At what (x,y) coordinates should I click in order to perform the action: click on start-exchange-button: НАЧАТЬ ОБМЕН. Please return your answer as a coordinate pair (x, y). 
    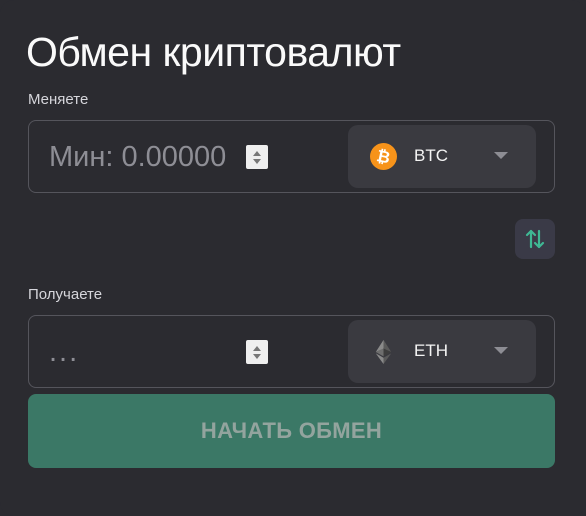
    Looking at the image, I should click on (291, 431).